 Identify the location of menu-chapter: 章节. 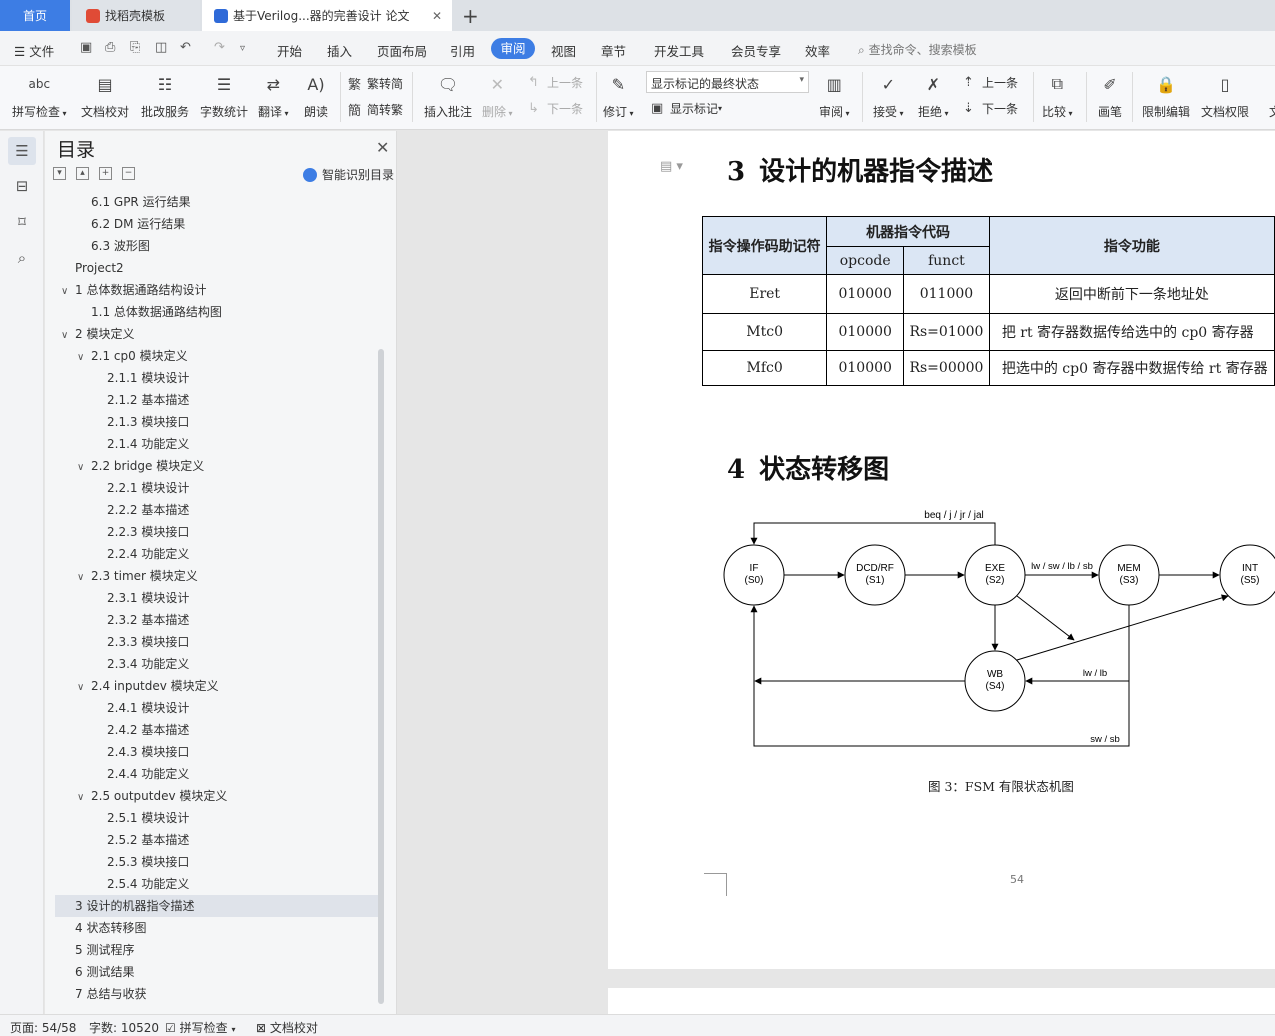
(613, 50).